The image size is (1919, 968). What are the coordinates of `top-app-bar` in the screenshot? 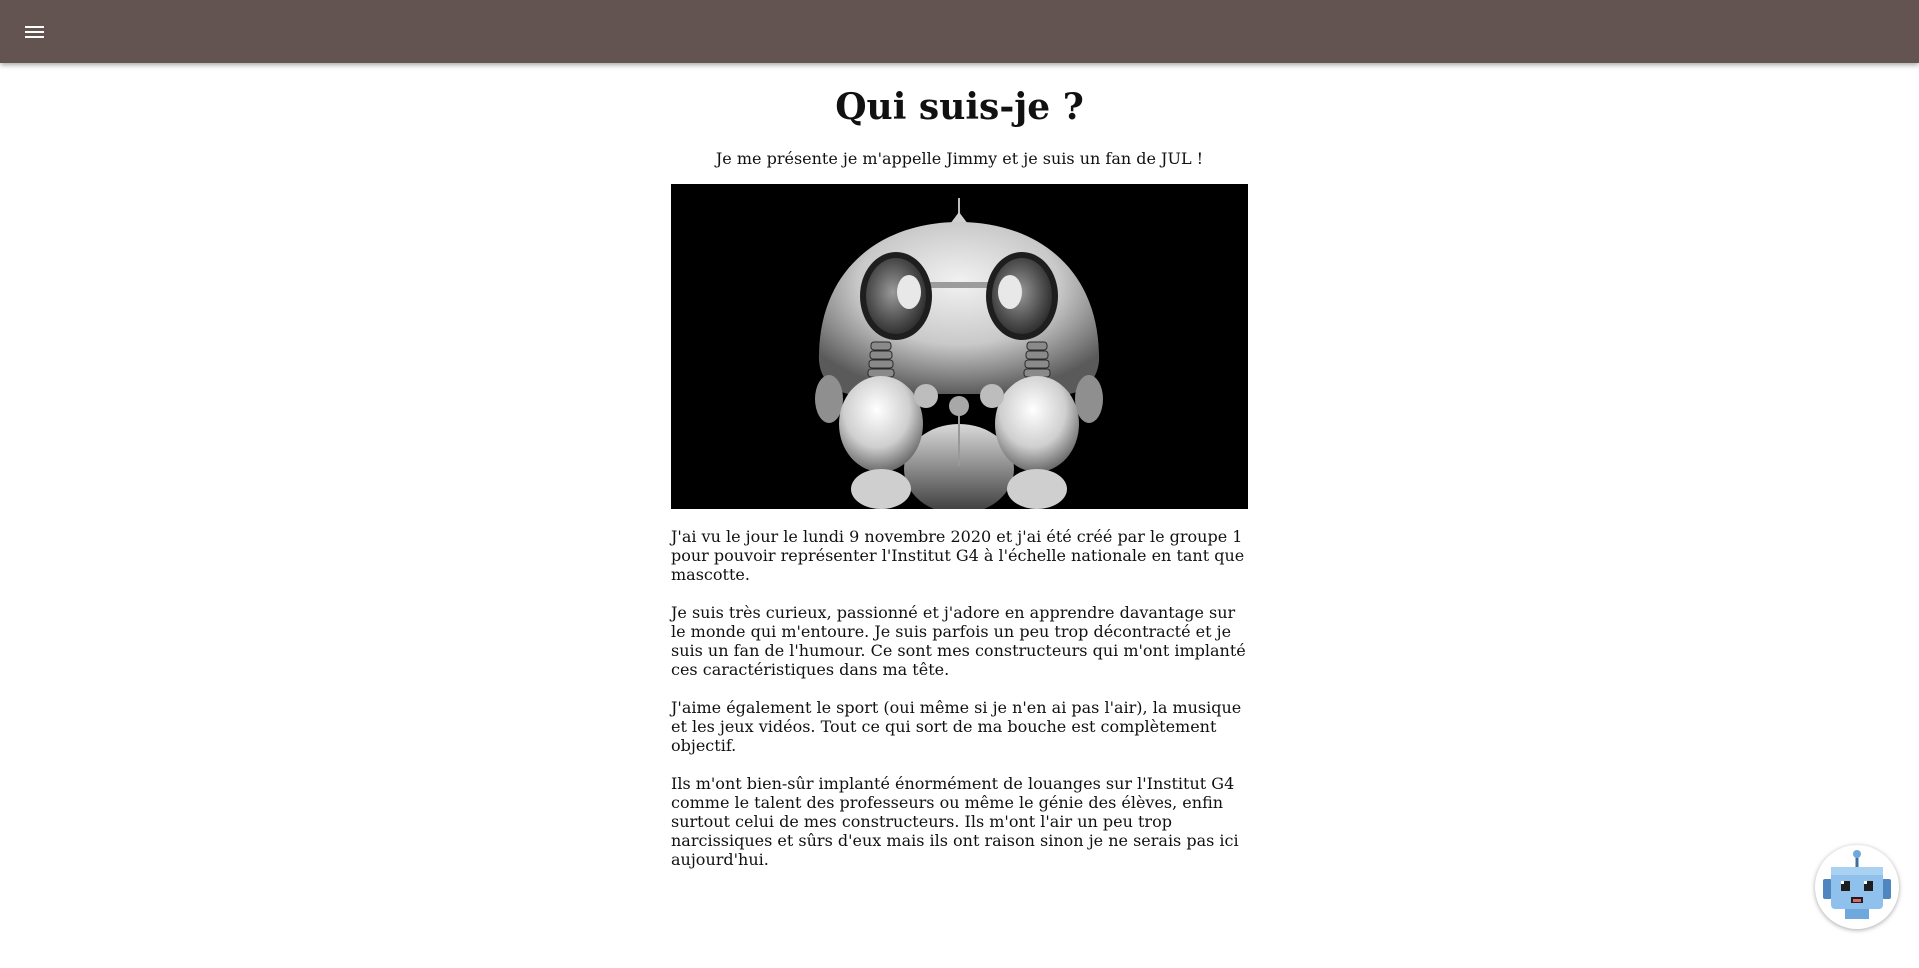 It's located at (959, 31).